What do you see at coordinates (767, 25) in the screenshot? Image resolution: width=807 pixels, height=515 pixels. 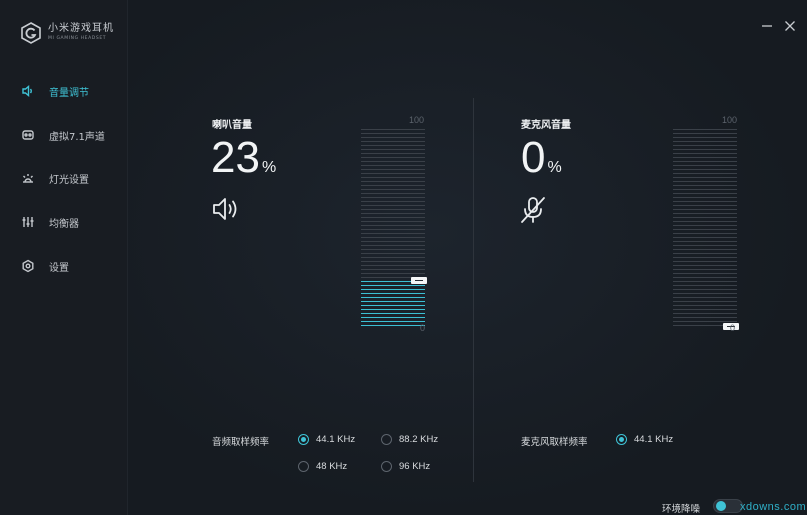 I see `minimize-icon` at bounding box center [767, 25].